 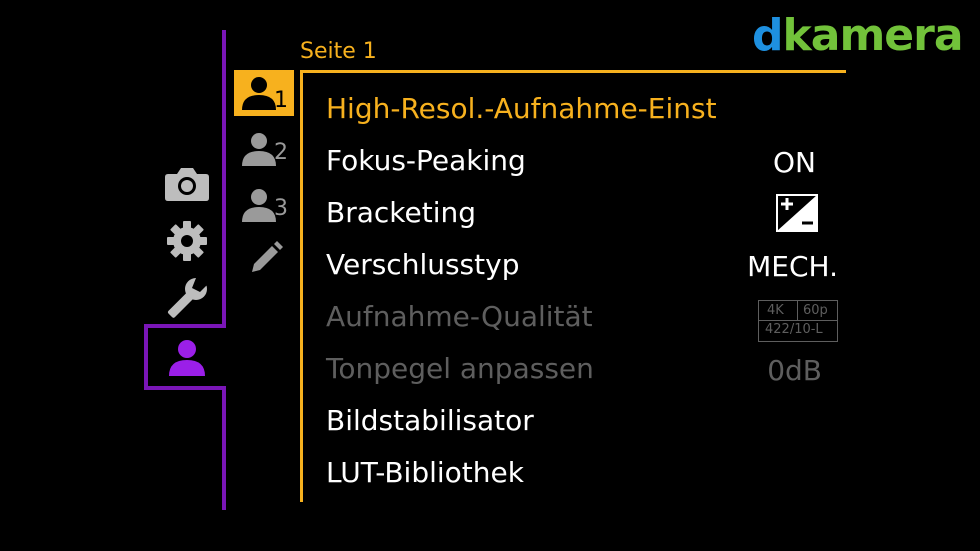 What do you see at coordinates (521, 108) in the screenshot?
I see `menu-item-label: High-Resol.-Aufnahme-Einst` at bounding box center [521, 108].